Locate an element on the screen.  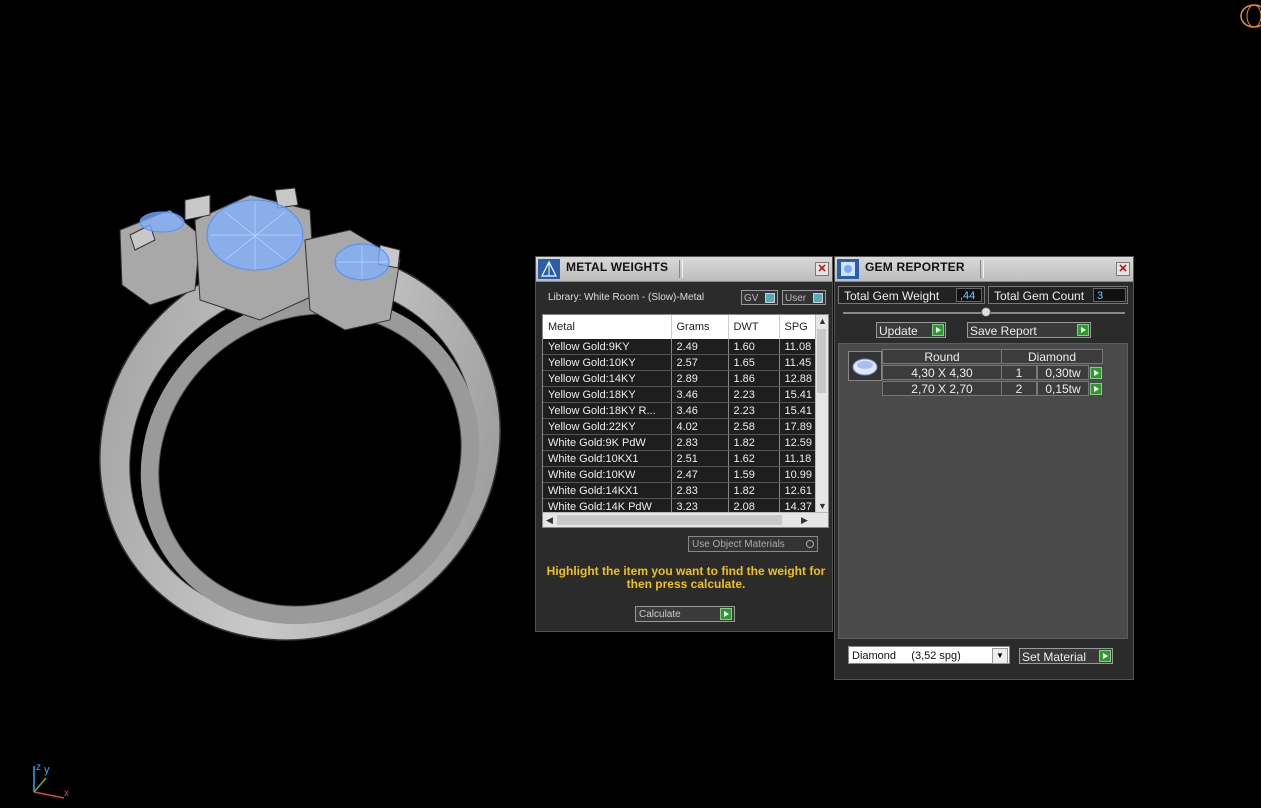
metal-name-cell: Yellow Gold:14KY is located at coordinates (607, 378).